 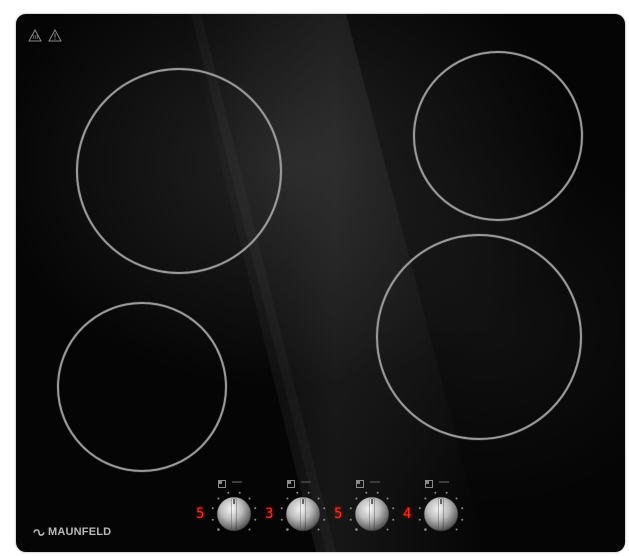 I want to click on power-level-display: 4, so click(x=407, y=514).